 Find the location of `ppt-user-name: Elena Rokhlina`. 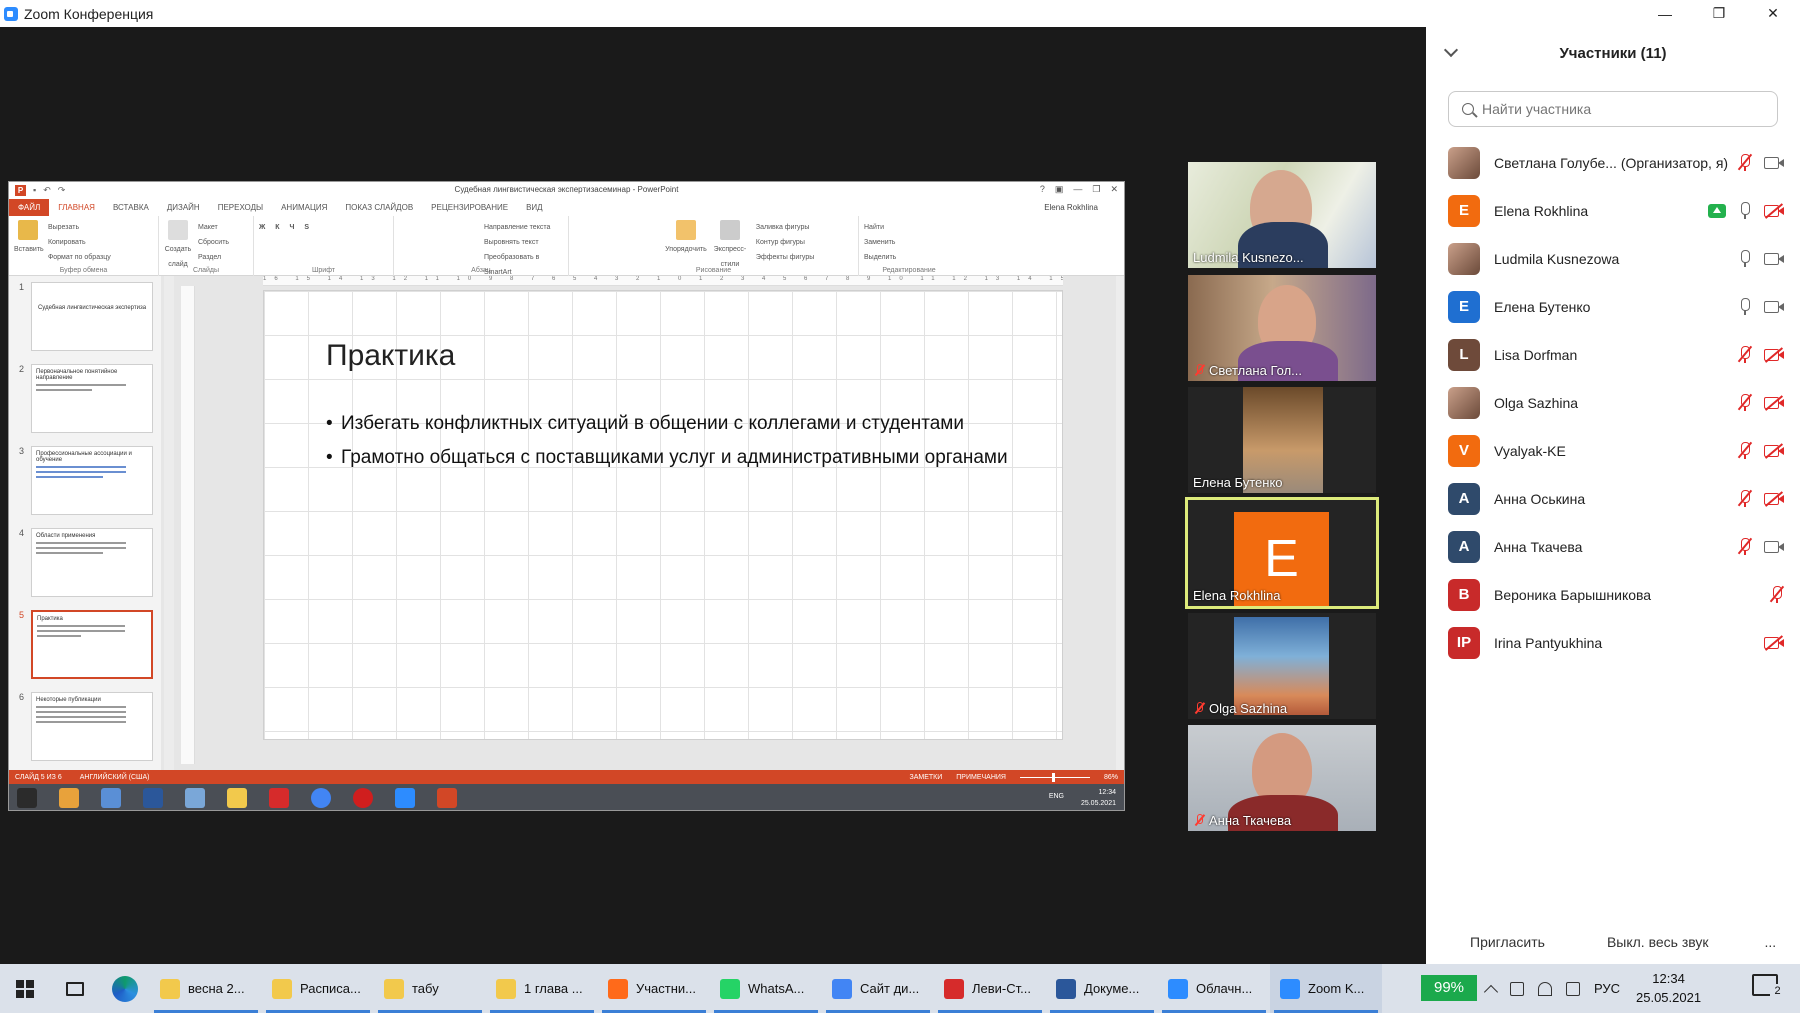

ppt-user-name: Elena Rokhlina is located at coordinates (1071, 207).